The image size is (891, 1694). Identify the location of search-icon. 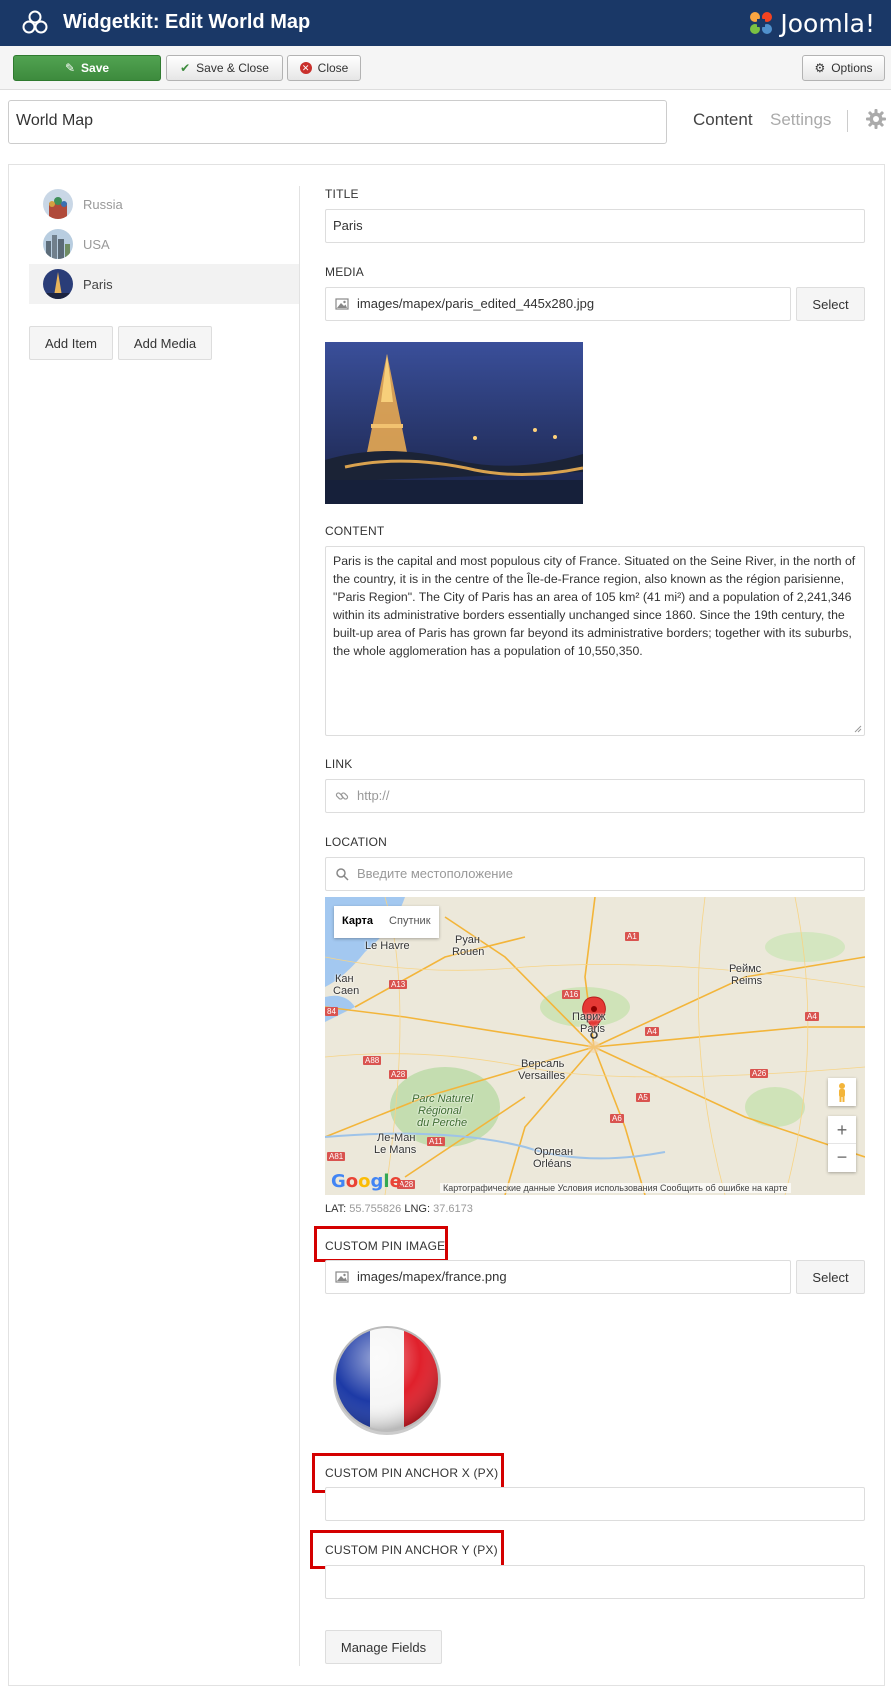
(342, 874).